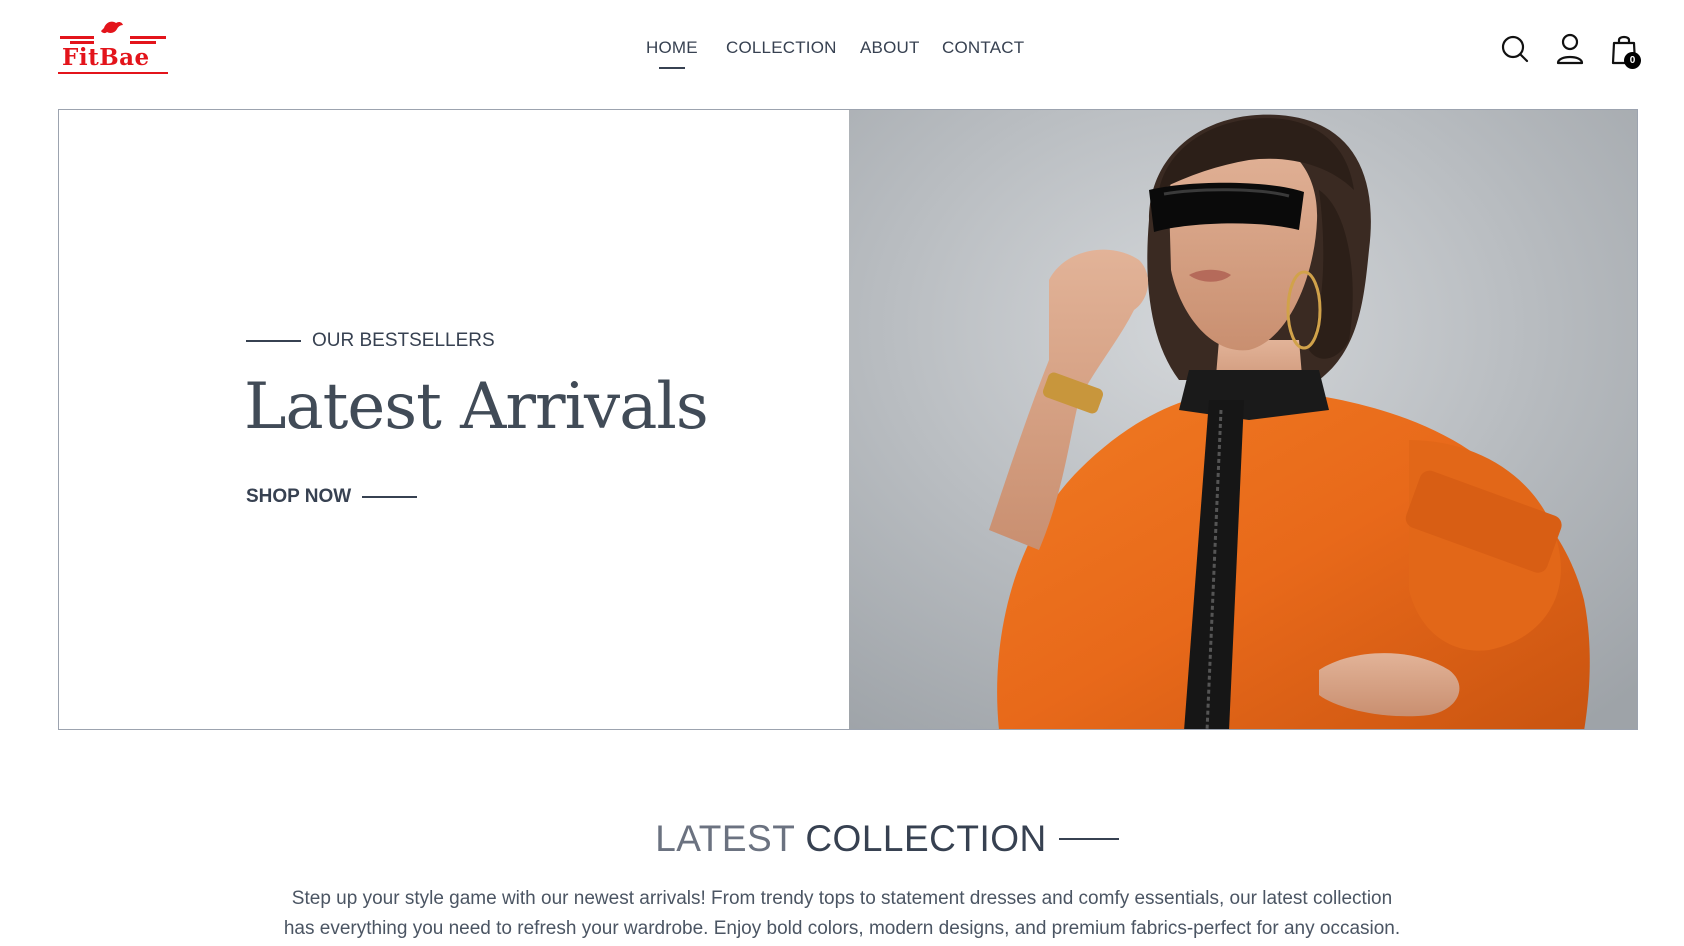  Describe the element at coordinates (1570, 51) in the screenshot. I see `user-icon` at that location.